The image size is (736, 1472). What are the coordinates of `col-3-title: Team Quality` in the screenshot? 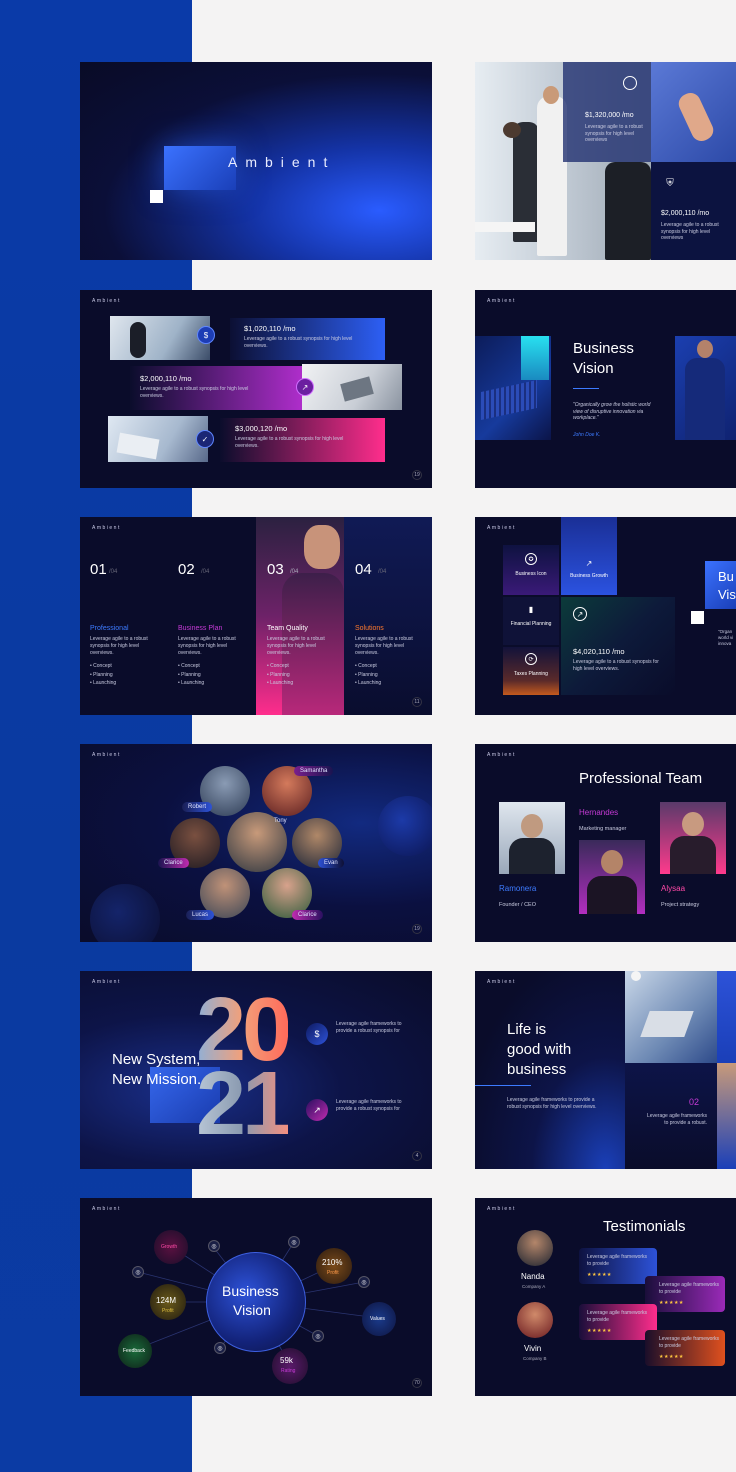 It's located at (287, 628).